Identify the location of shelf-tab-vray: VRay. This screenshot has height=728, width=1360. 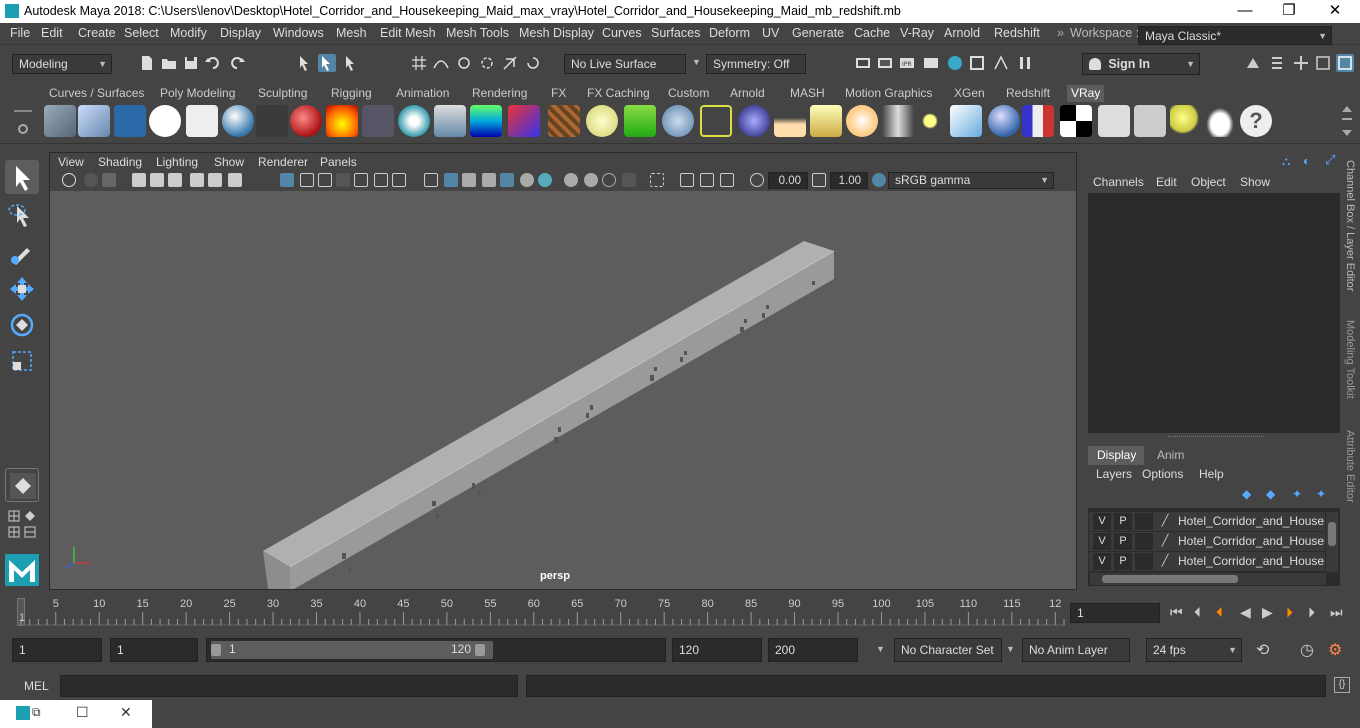
(1086, 93).